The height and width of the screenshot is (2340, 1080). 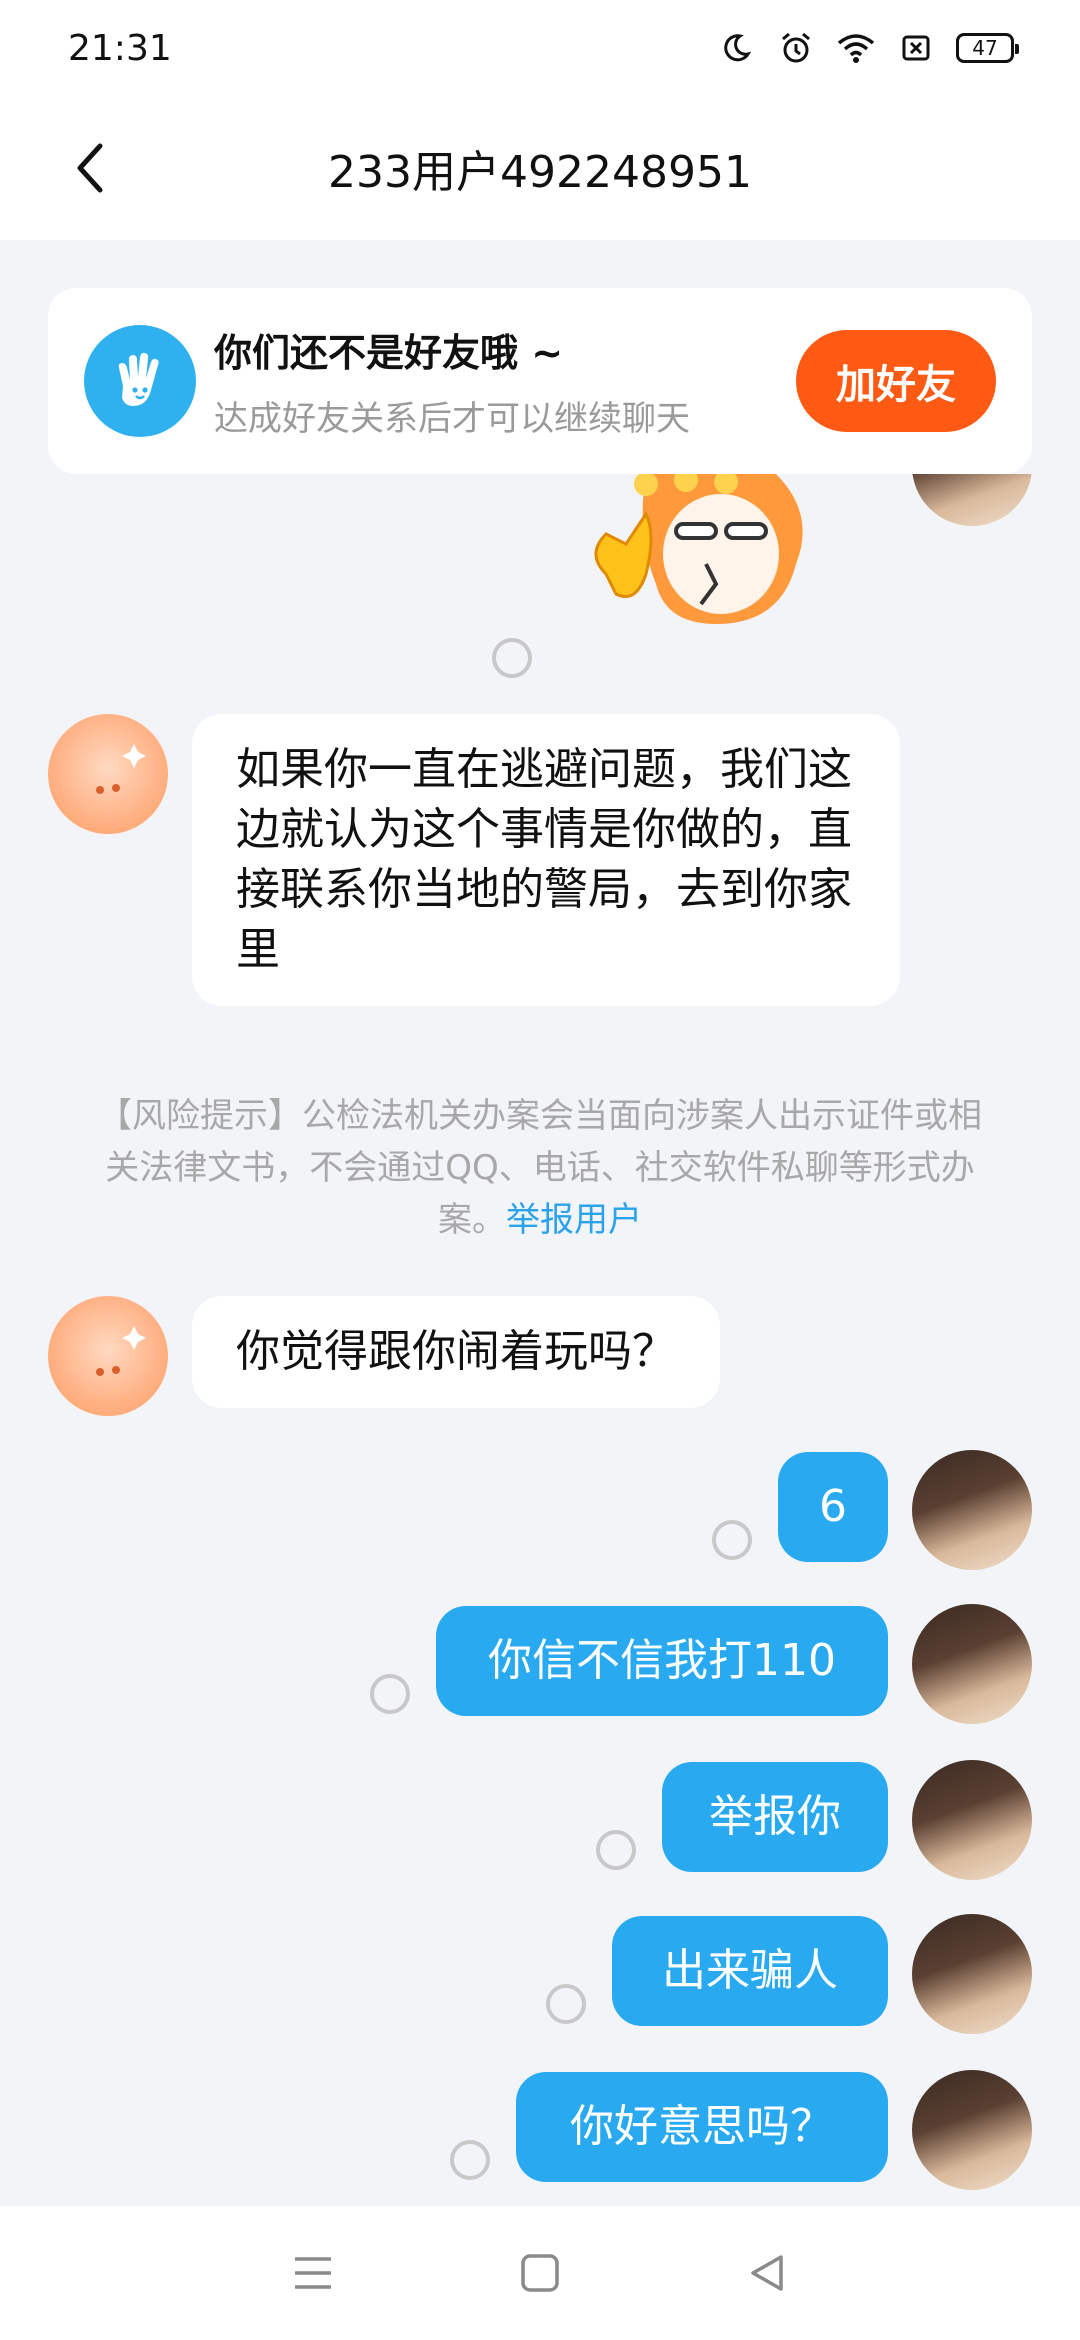 I want to click on chevron-left-icon, so click(x=90, y=168).